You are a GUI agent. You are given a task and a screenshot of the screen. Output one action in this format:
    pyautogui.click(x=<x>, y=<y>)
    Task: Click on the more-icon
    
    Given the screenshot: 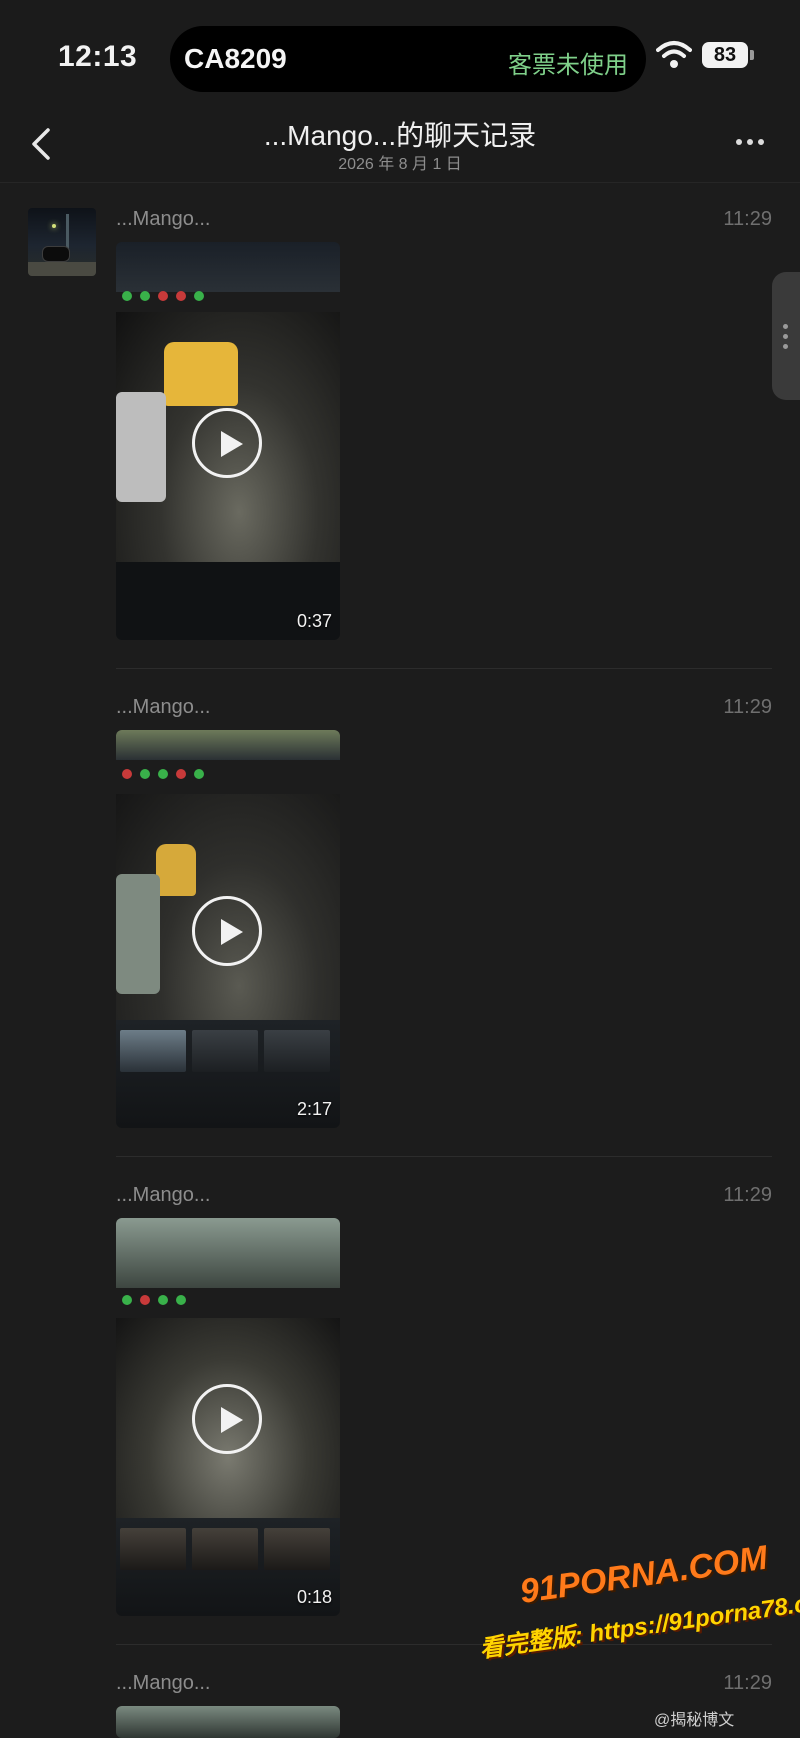 What is the action you would take?
    pyautogui.click(x=754, y=144)
    